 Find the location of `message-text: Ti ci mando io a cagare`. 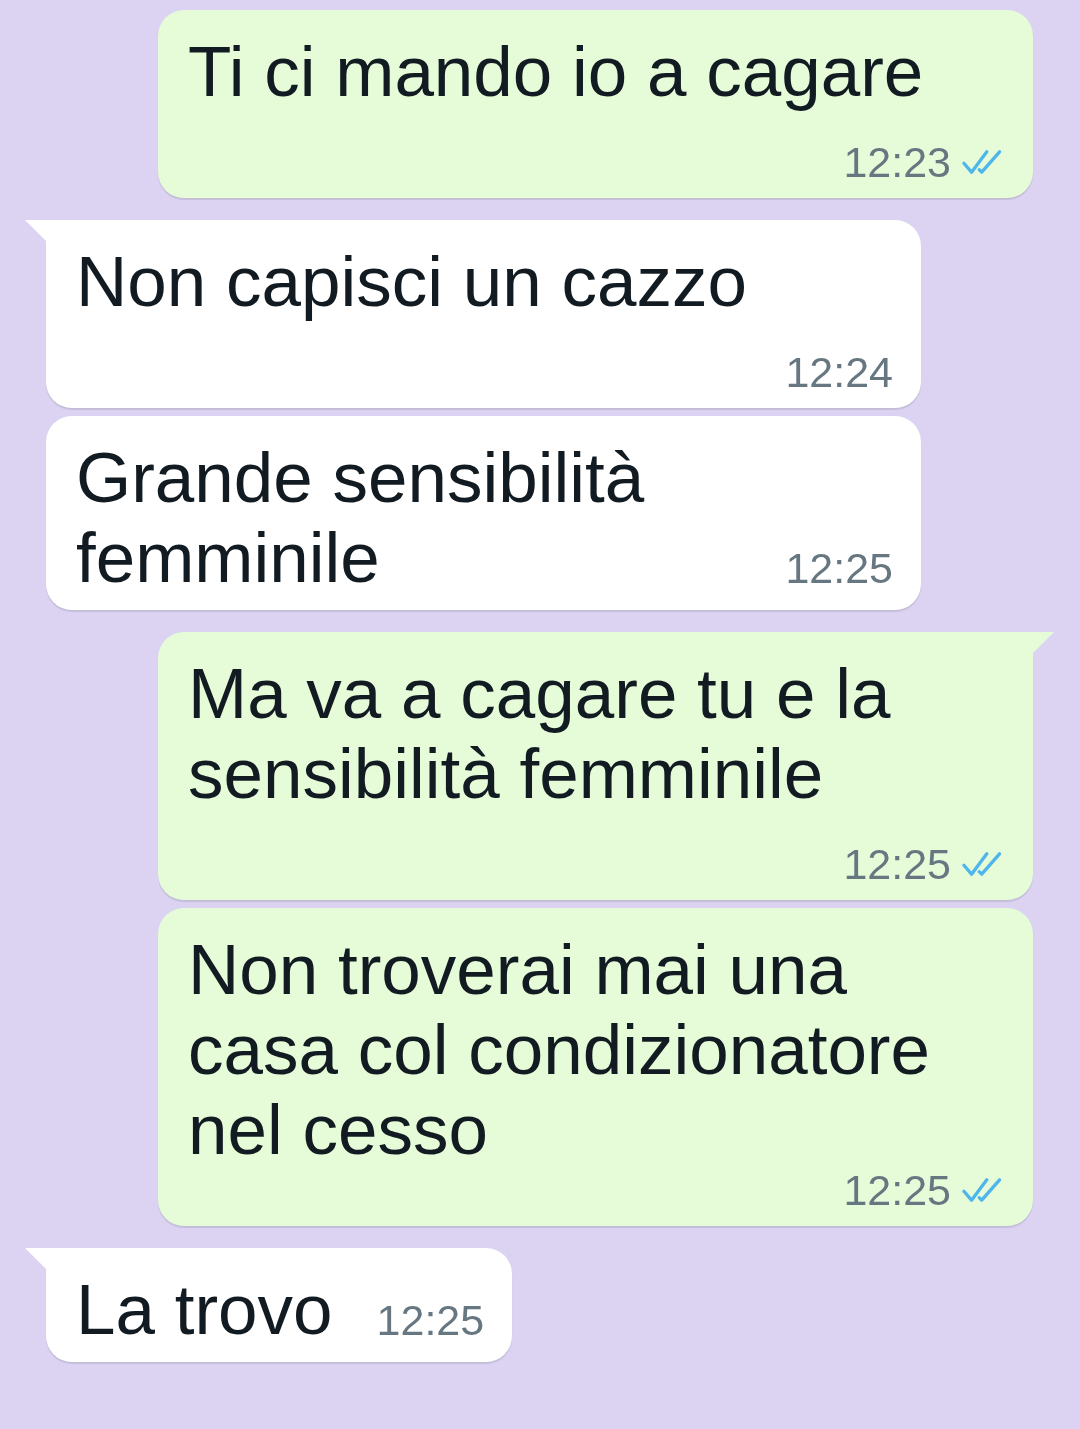

message-text: Ti ci mando io a cagare is located at coordinates (556, 71).